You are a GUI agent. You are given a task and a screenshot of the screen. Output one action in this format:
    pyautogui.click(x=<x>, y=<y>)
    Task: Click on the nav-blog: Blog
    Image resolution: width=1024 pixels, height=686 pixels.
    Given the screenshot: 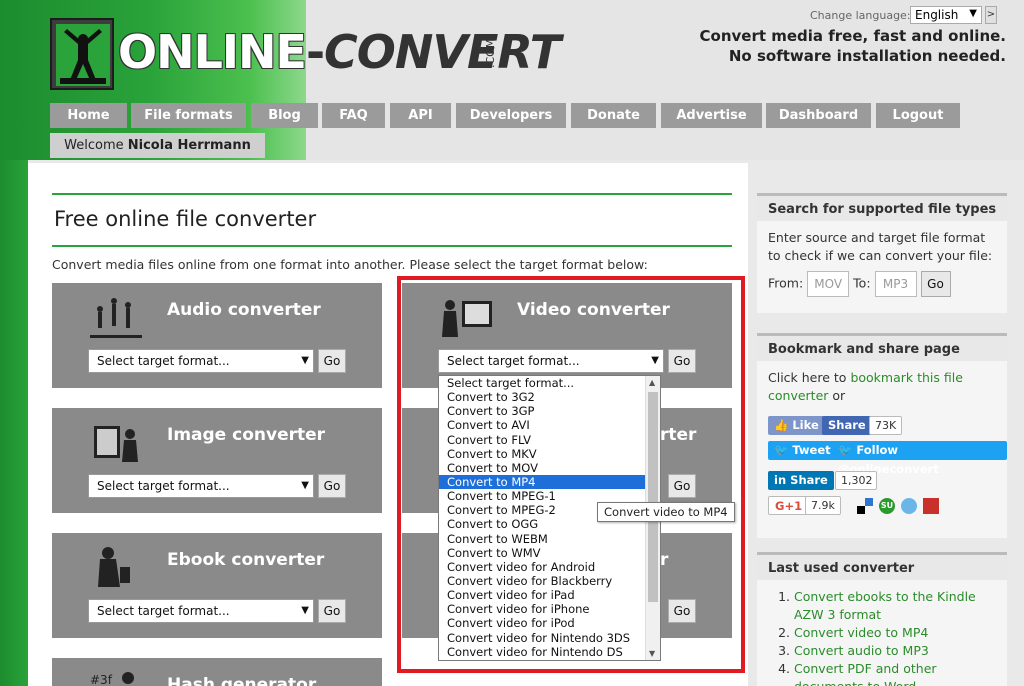 What is the action you would take?
    pyautogui.click(x=284, y=115)
    